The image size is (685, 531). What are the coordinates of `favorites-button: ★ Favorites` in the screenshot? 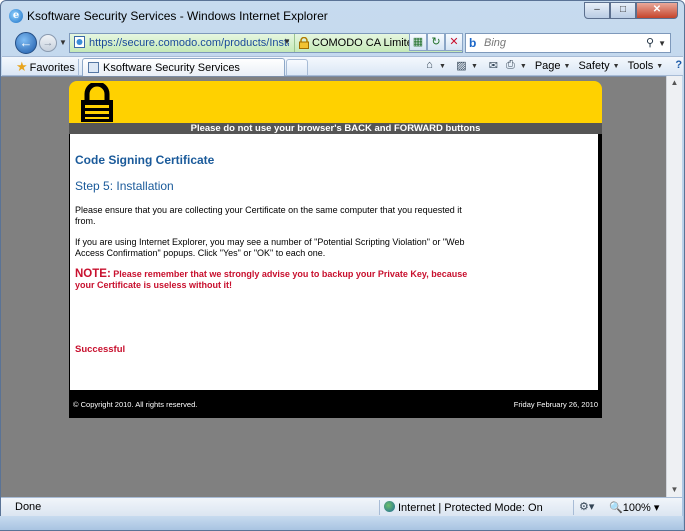 It's located at (45, 67).